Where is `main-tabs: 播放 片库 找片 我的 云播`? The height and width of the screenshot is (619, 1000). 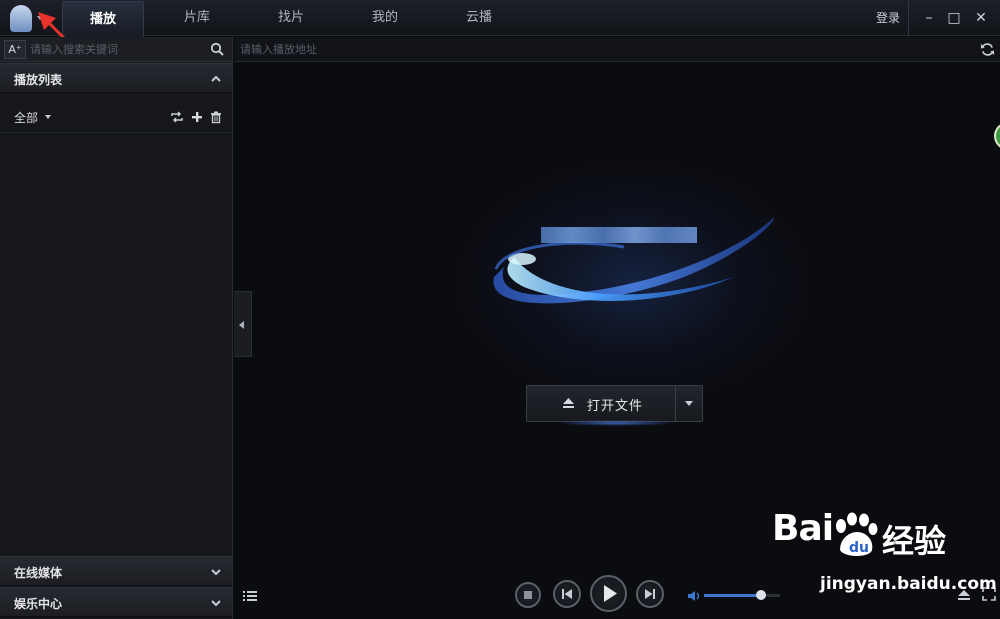 main-tabs: 播放 片库 找片 我的 云播 is located at coordinates (297, 18).